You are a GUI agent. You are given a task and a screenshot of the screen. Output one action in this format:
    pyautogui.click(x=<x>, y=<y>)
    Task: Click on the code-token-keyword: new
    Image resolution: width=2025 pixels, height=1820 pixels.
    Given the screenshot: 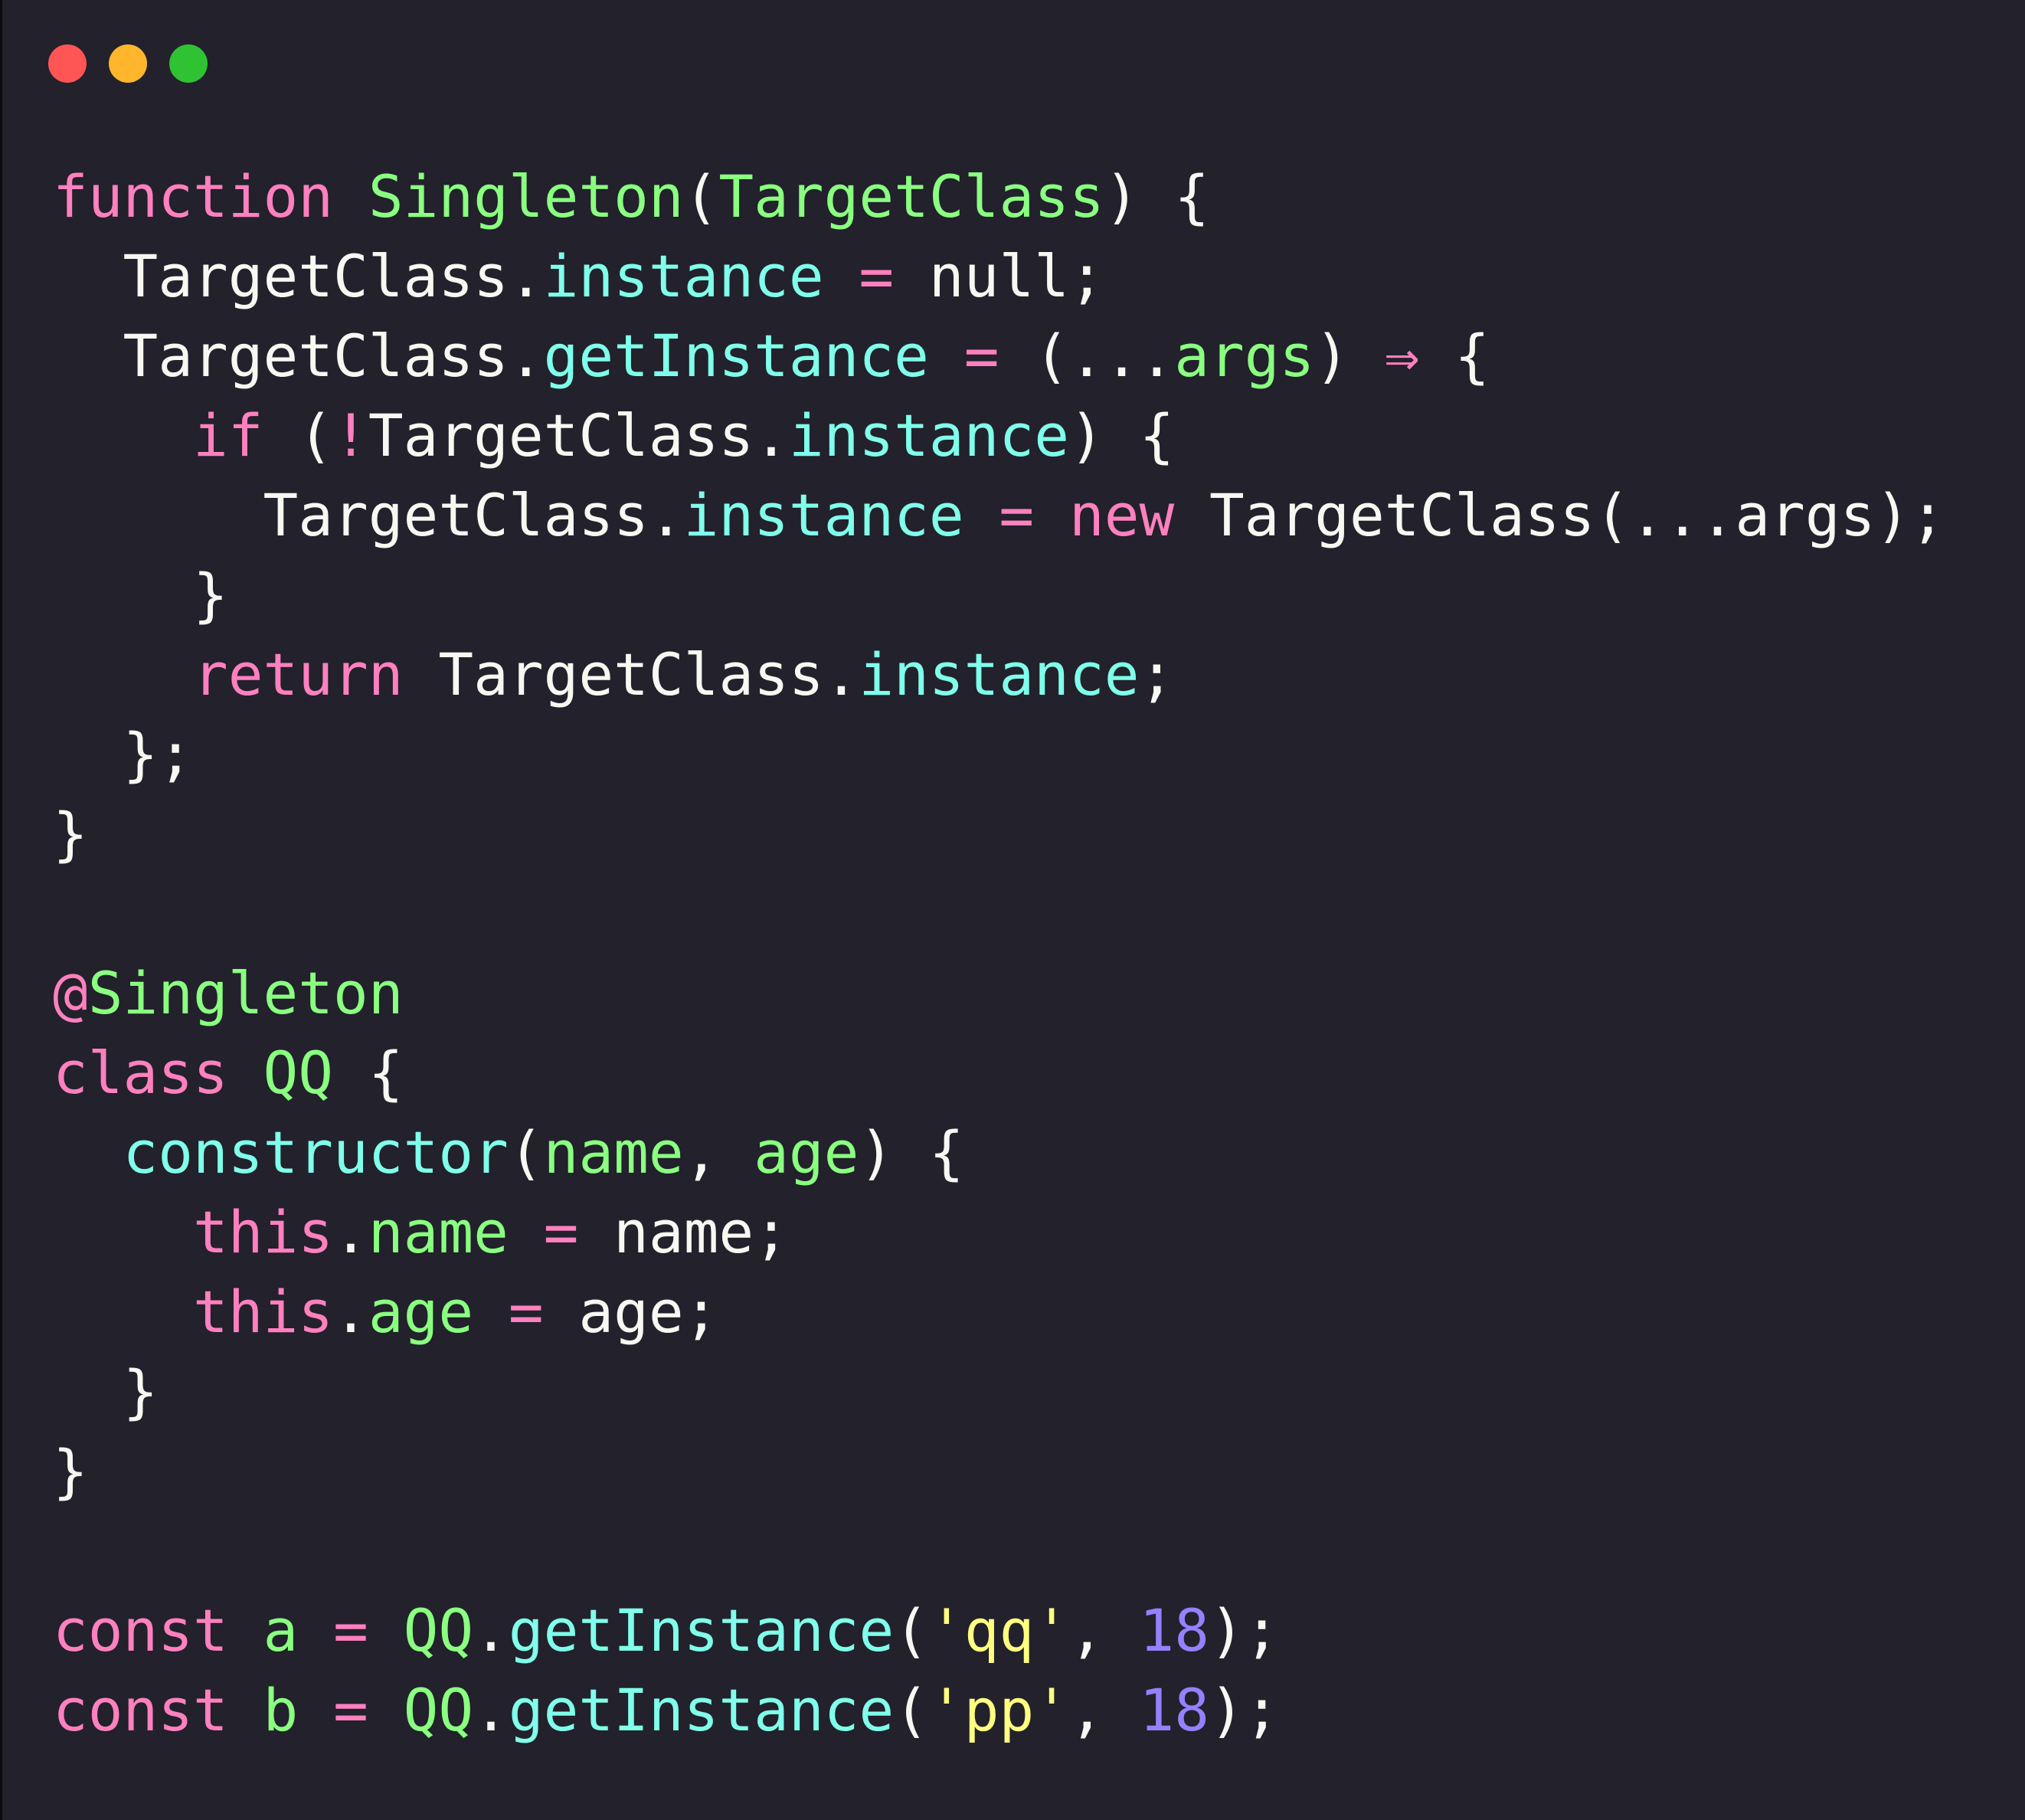 What is the action you would take?
    pyautogui.click(x=1121, y=515)
    